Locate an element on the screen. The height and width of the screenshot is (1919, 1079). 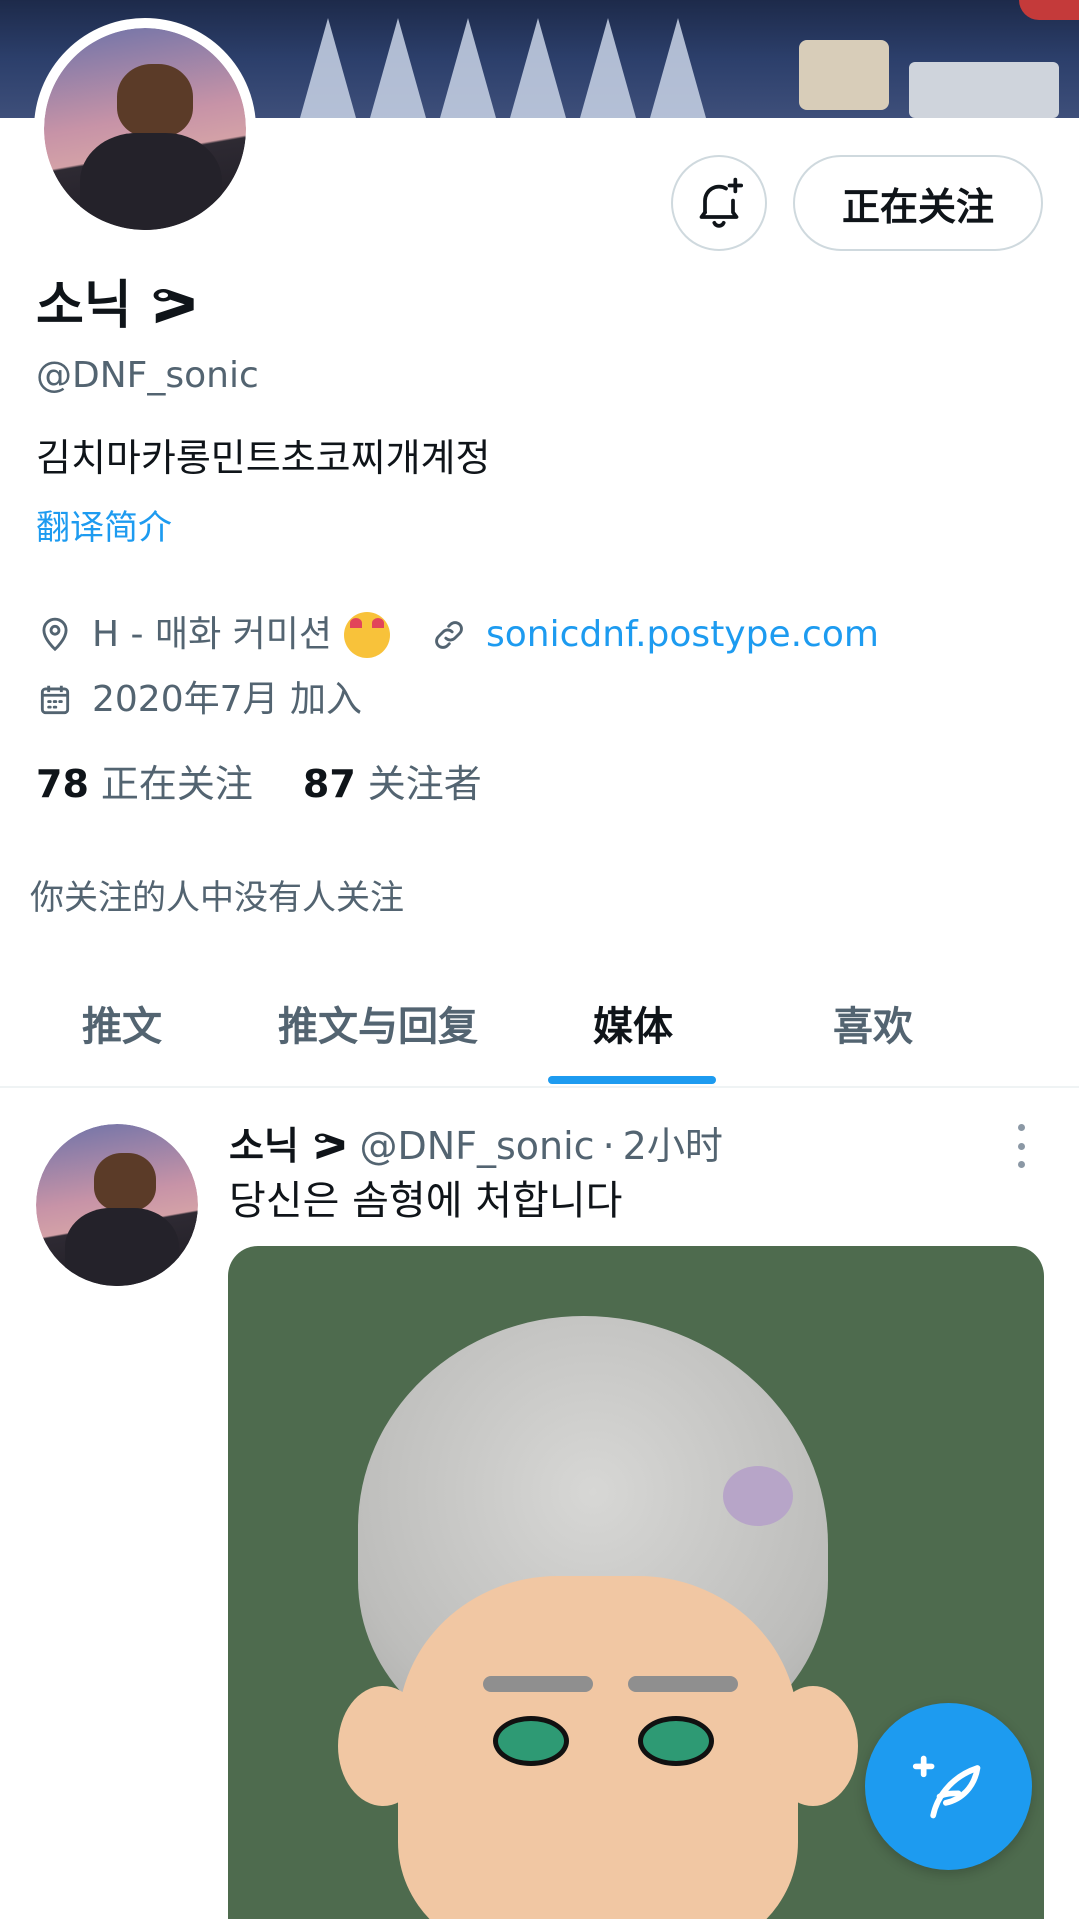
profile-meta-location-row: H - 매화 커미션 sonicdnf.postype.com is located at coordinates (457, 635).